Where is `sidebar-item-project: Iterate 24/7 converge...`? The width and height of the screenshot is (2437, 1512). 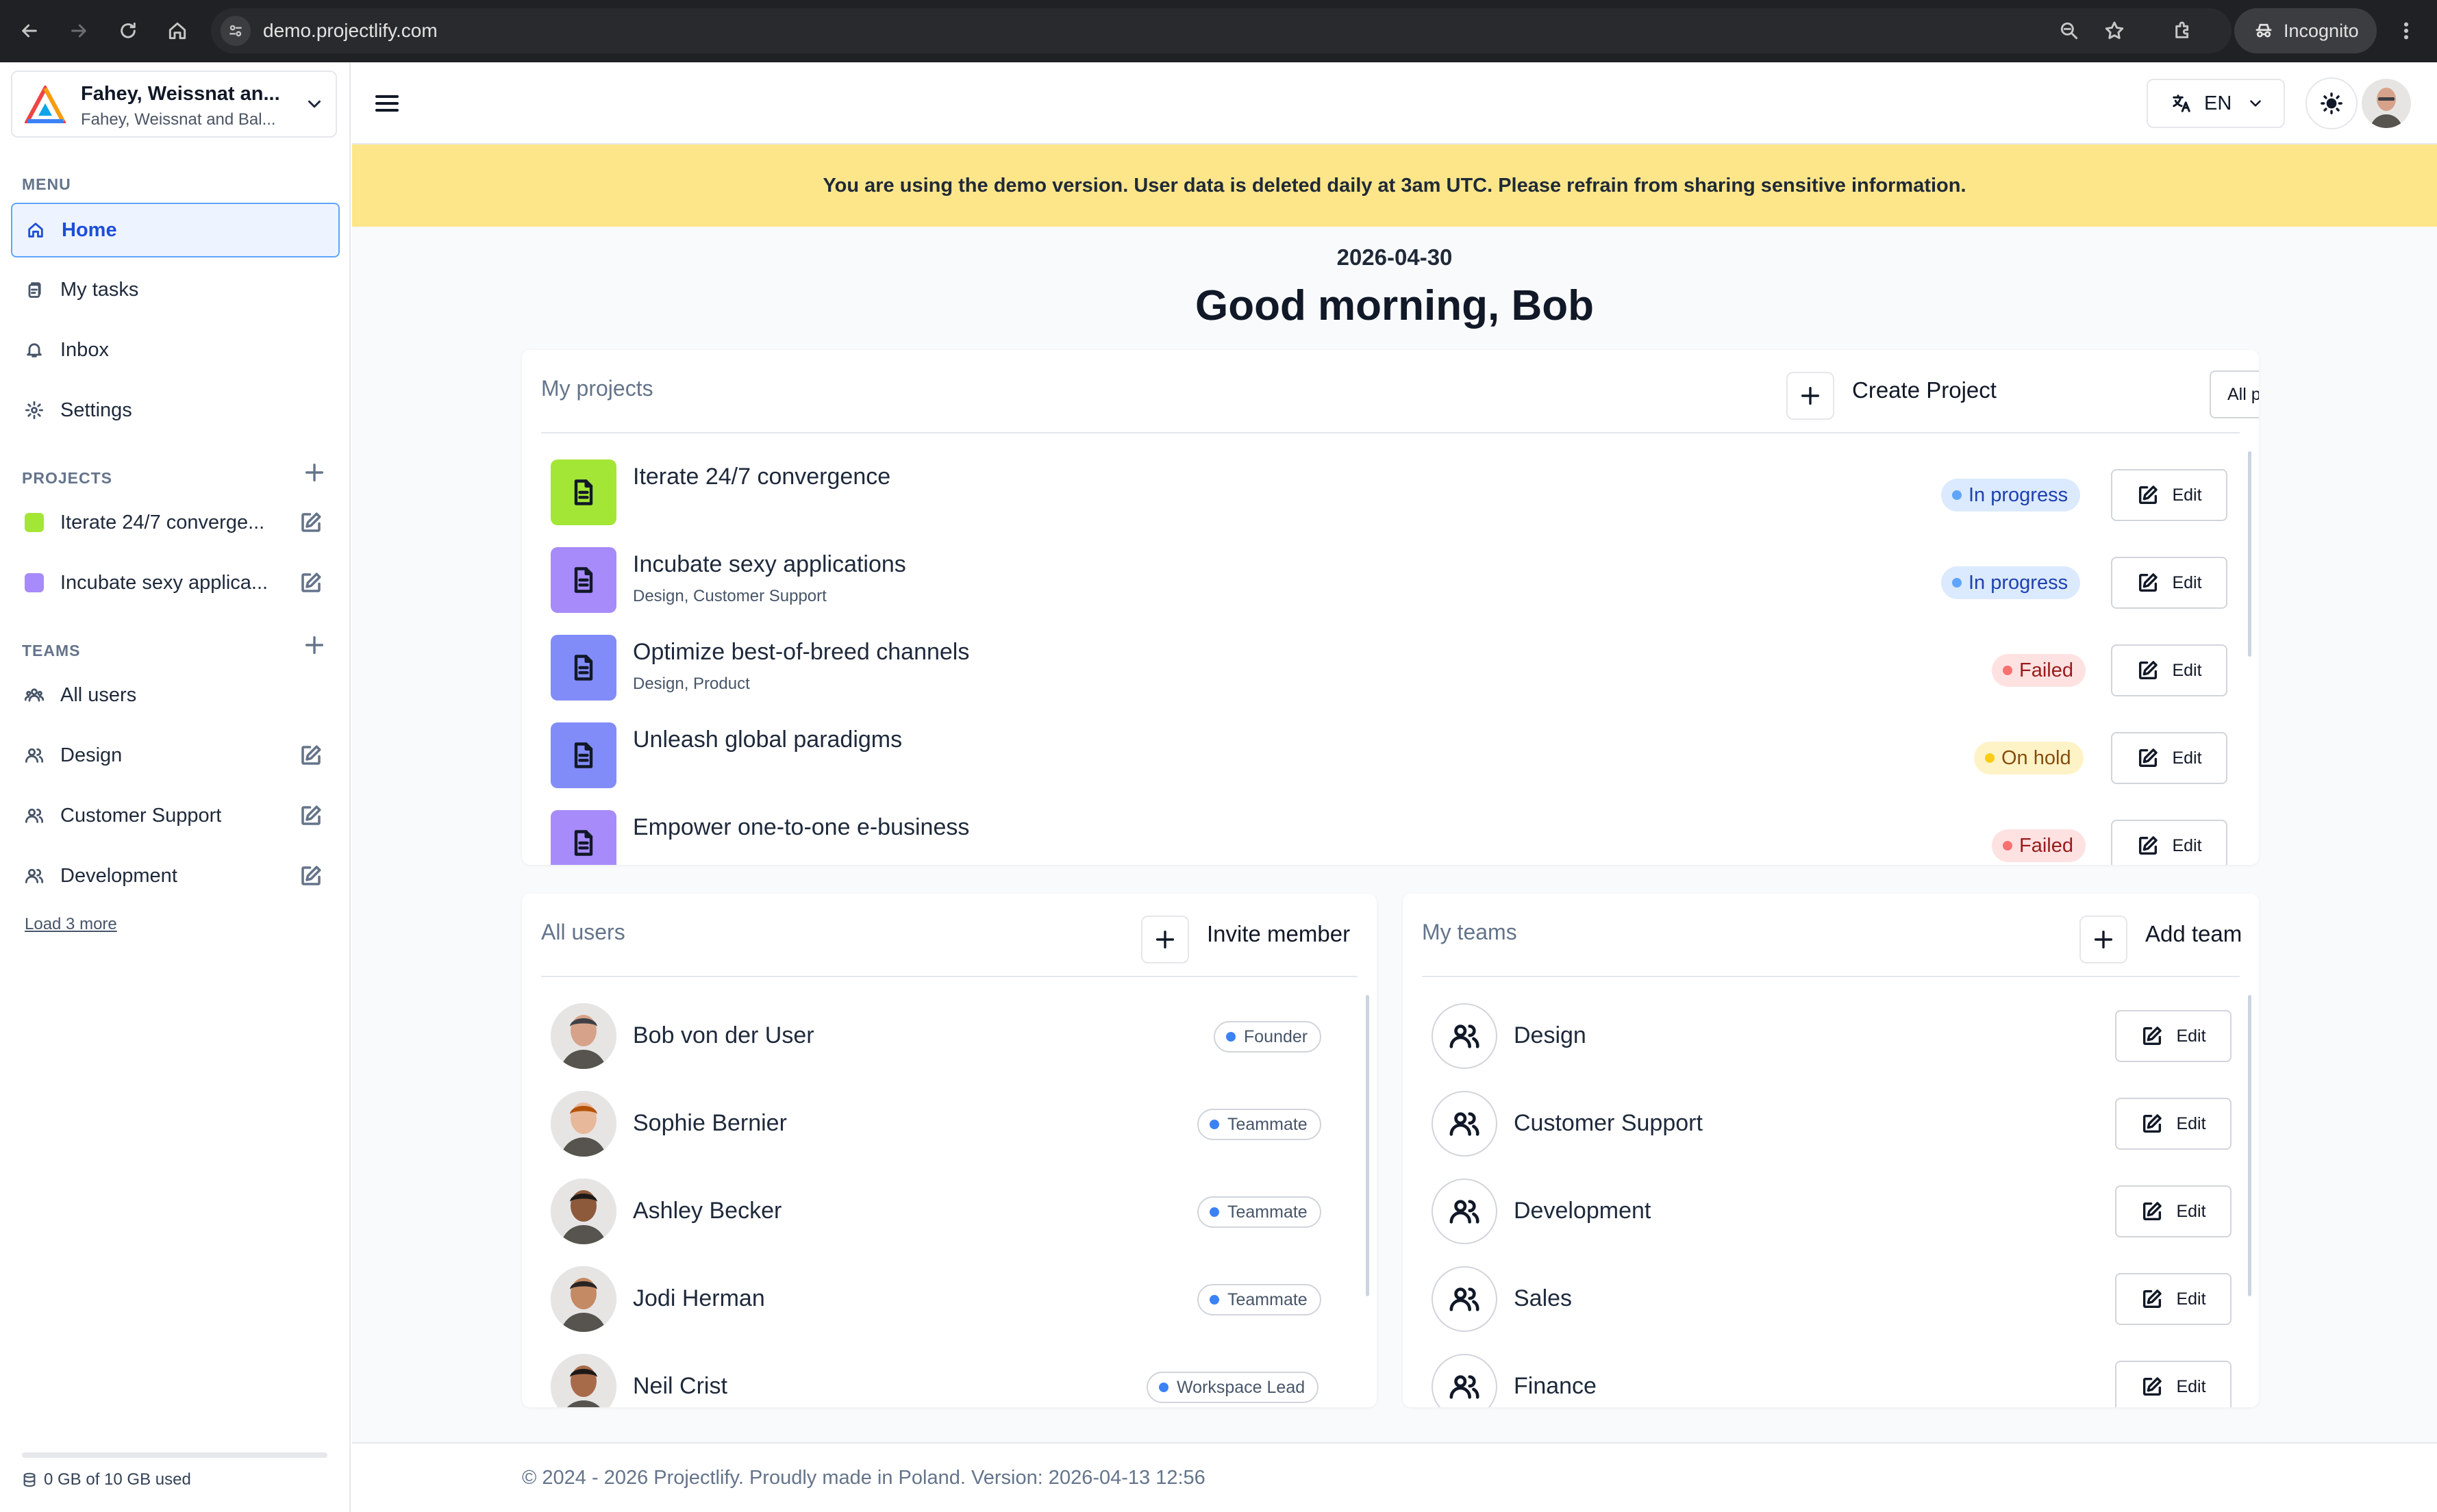 sidebar-item-project: Iterate 24/7 converge... is located at coordinates (176, 522).